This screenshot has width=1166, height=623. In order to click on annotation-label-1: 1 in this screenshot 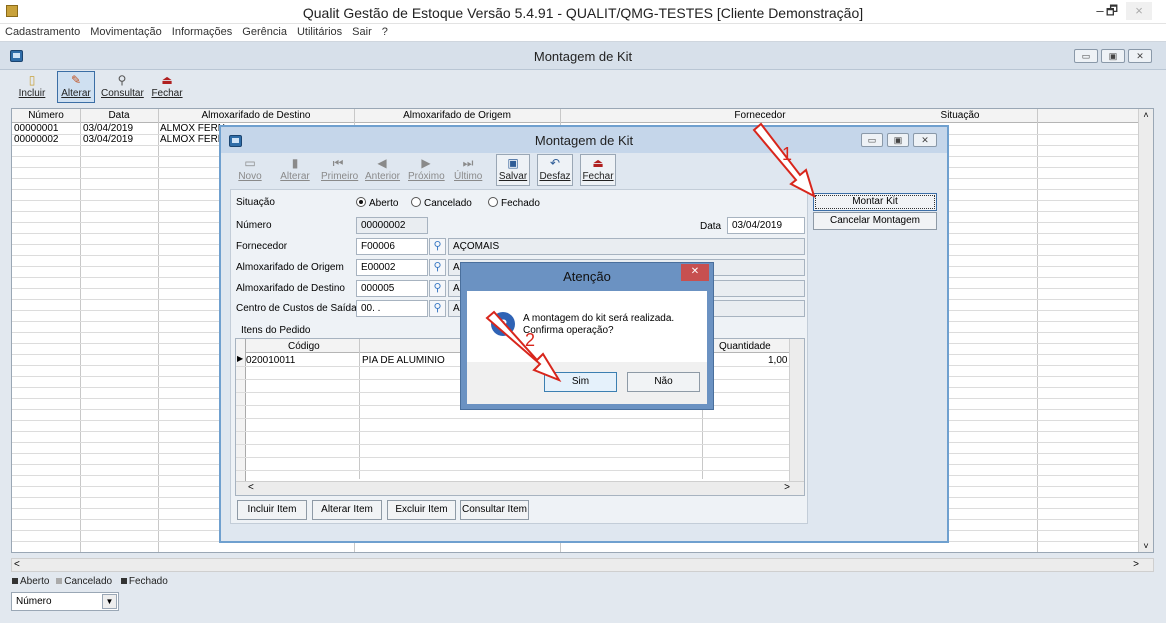, I will do `click(787, 154)`.